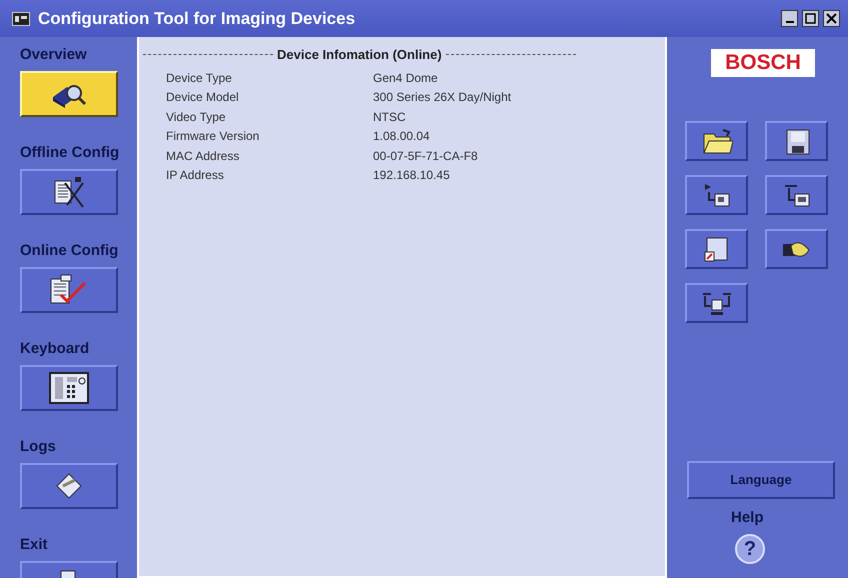 Image resolution: width=848 pixels, height=578 pixels. Describe the element at coordinates (21, 19) in the screenshot. I see `app-icon` at that location.